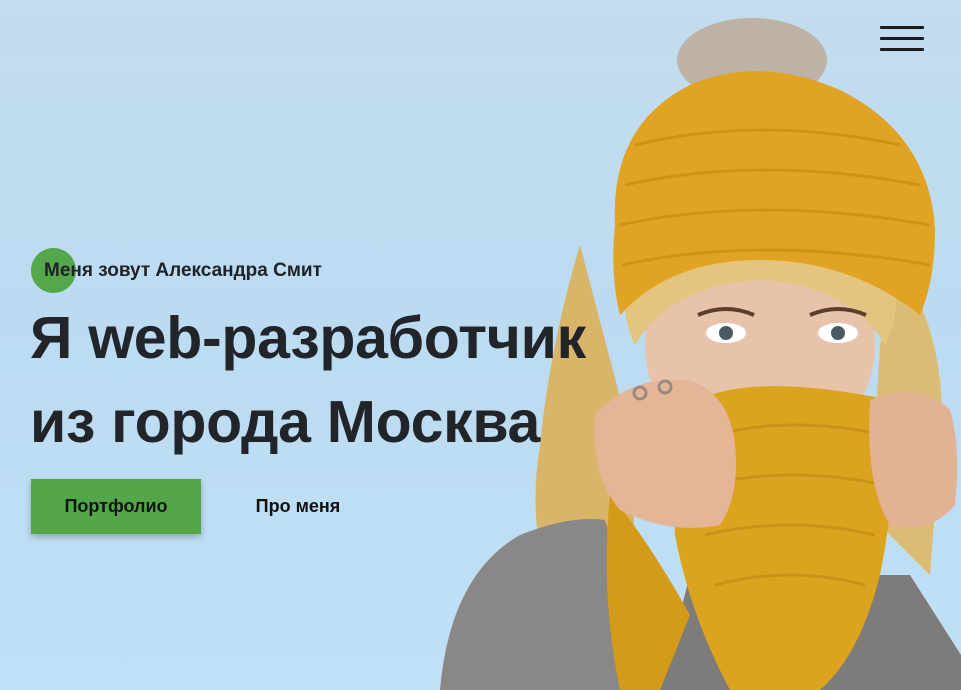 This screenshot has height=690, width=961. Describe the element at coordinates (403, 338) in the screenshot. I see `headline-rest: разработчик` at that location.